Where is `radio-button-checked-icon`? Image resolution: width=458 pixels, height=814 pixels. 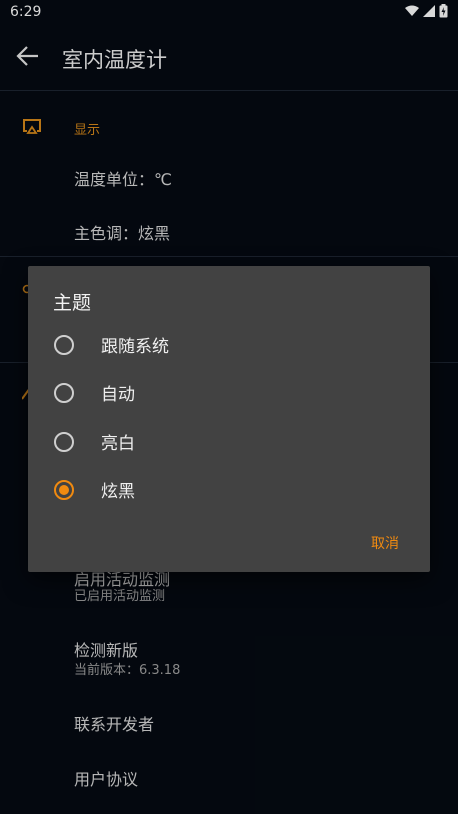 radio-button-checked-icon is located at coordinates (64, 490).